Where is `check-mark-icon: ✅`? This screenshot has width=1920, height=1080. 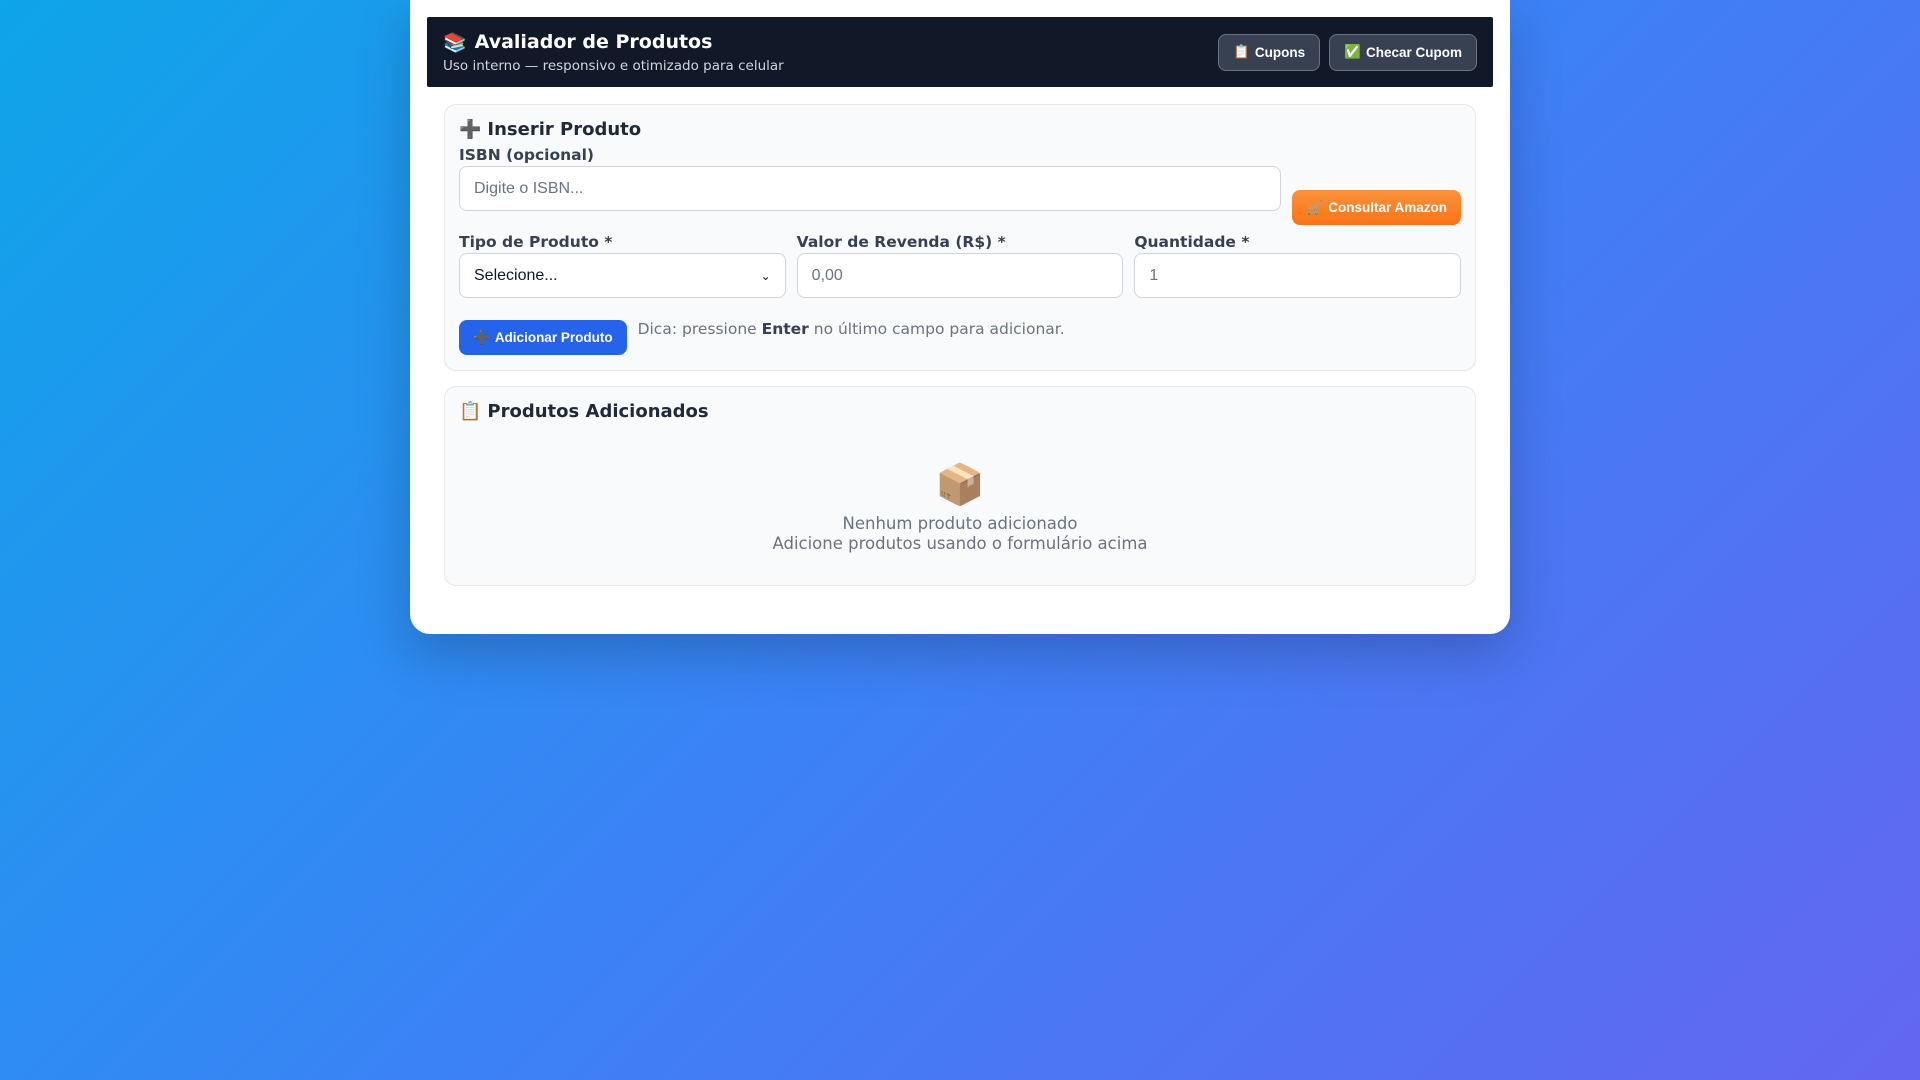 check-mark-icon: ✅ is located at coordinates (1352, 51).